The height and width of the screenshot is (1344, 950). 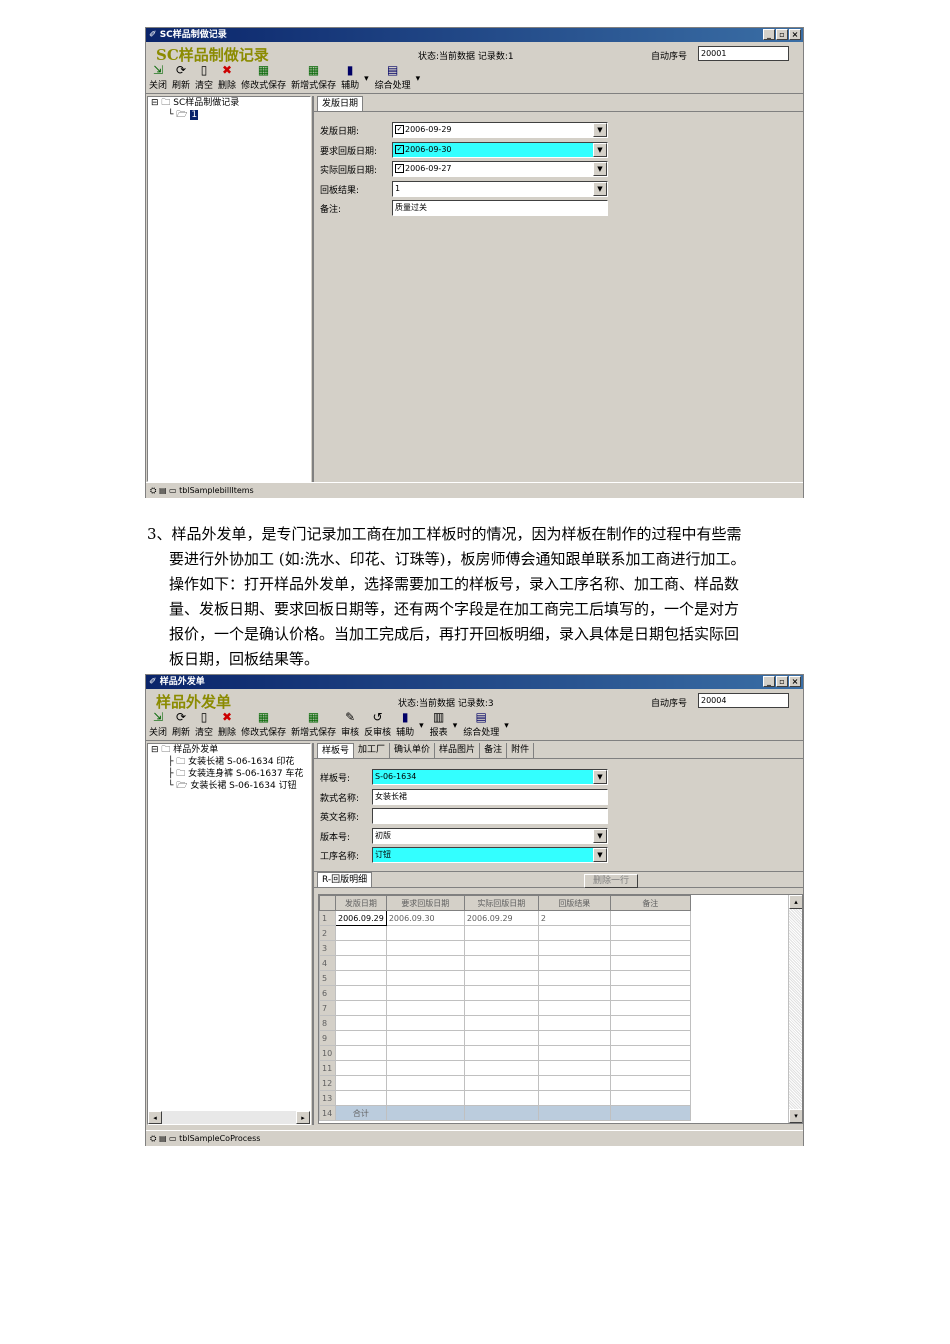 I want to click on table-row: 9, so click(x=505, y=1038).